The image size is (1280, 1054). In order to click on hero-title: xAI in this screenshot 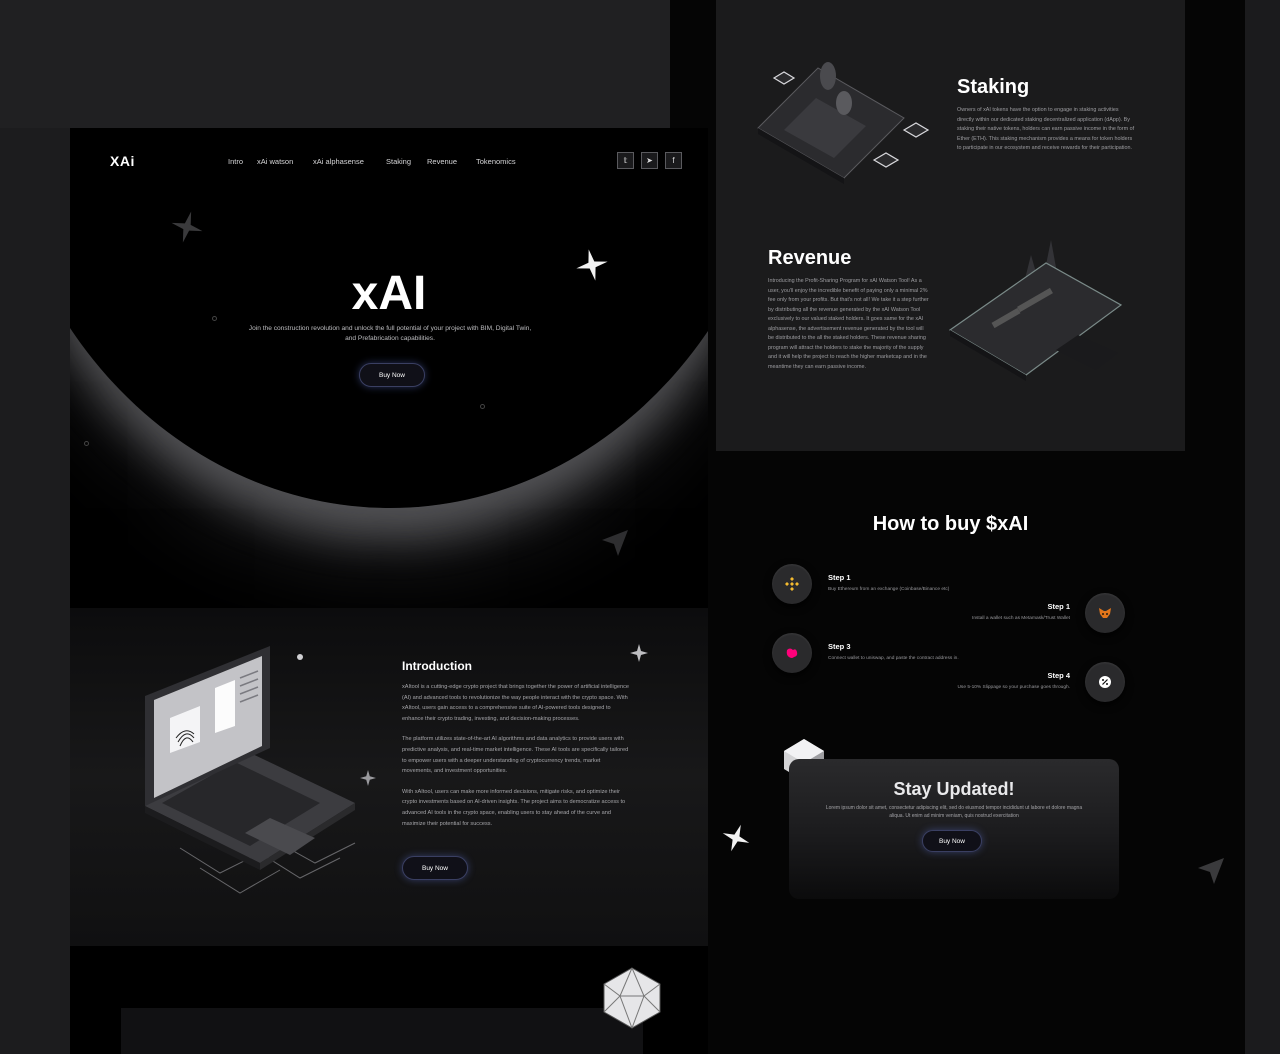, I will do `click(389, 293)`.